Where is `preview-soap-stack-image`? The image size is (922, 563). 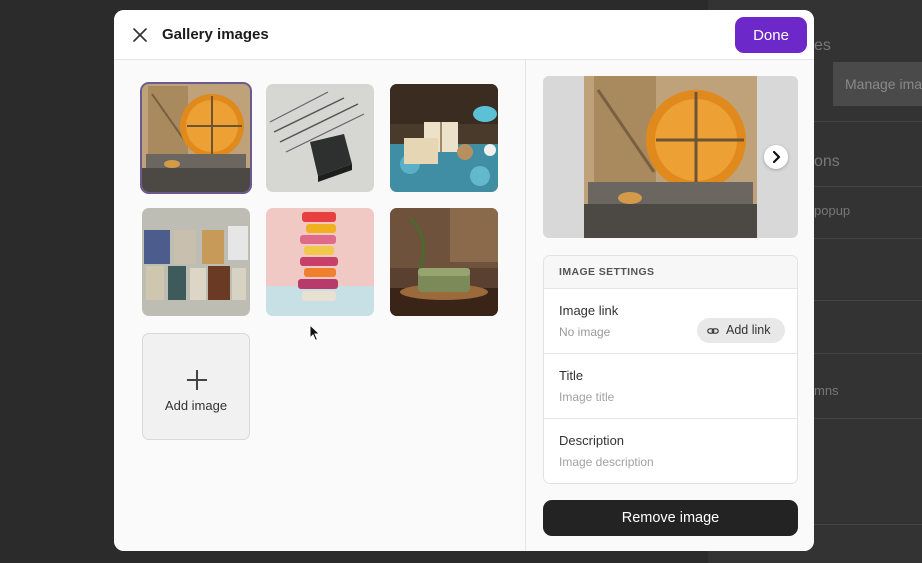
preview-soap-stack-image is located at coordinates (670, 157).